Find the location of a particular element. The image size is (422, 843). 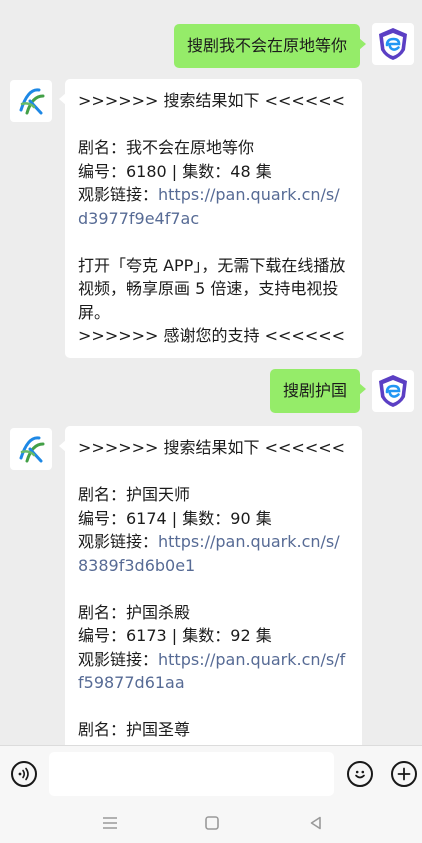

drama-title: 剧名：护国天师 is located at coordinates (134, 494).